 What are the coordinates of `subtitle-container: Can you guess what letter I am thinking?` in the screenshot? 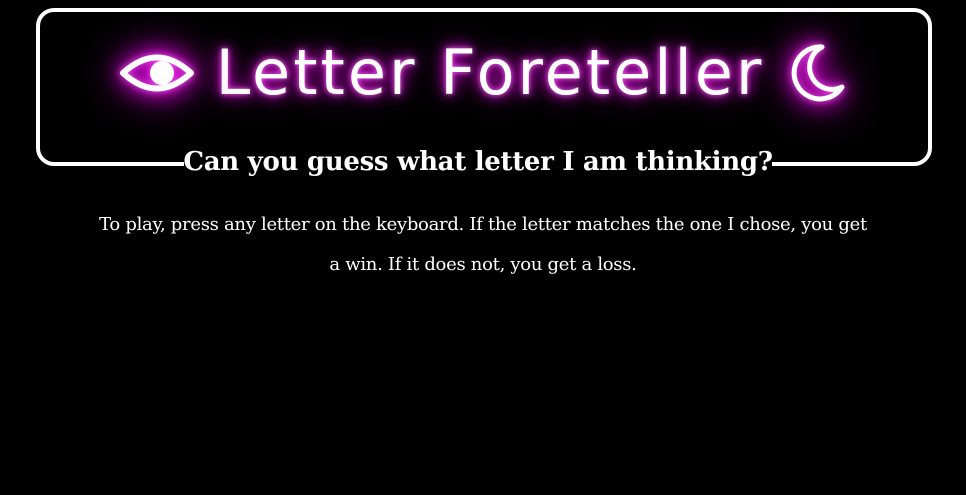 It's located at (478, 162).